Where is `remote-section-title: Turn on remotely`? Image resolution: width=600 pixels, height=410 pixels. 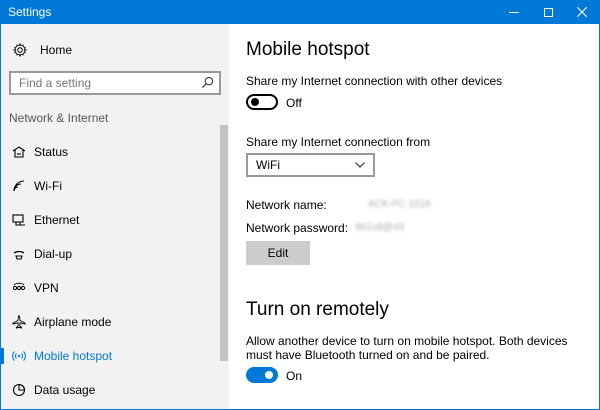 remote-section-title: Turn on remotely is located at coordinates (317, 309).